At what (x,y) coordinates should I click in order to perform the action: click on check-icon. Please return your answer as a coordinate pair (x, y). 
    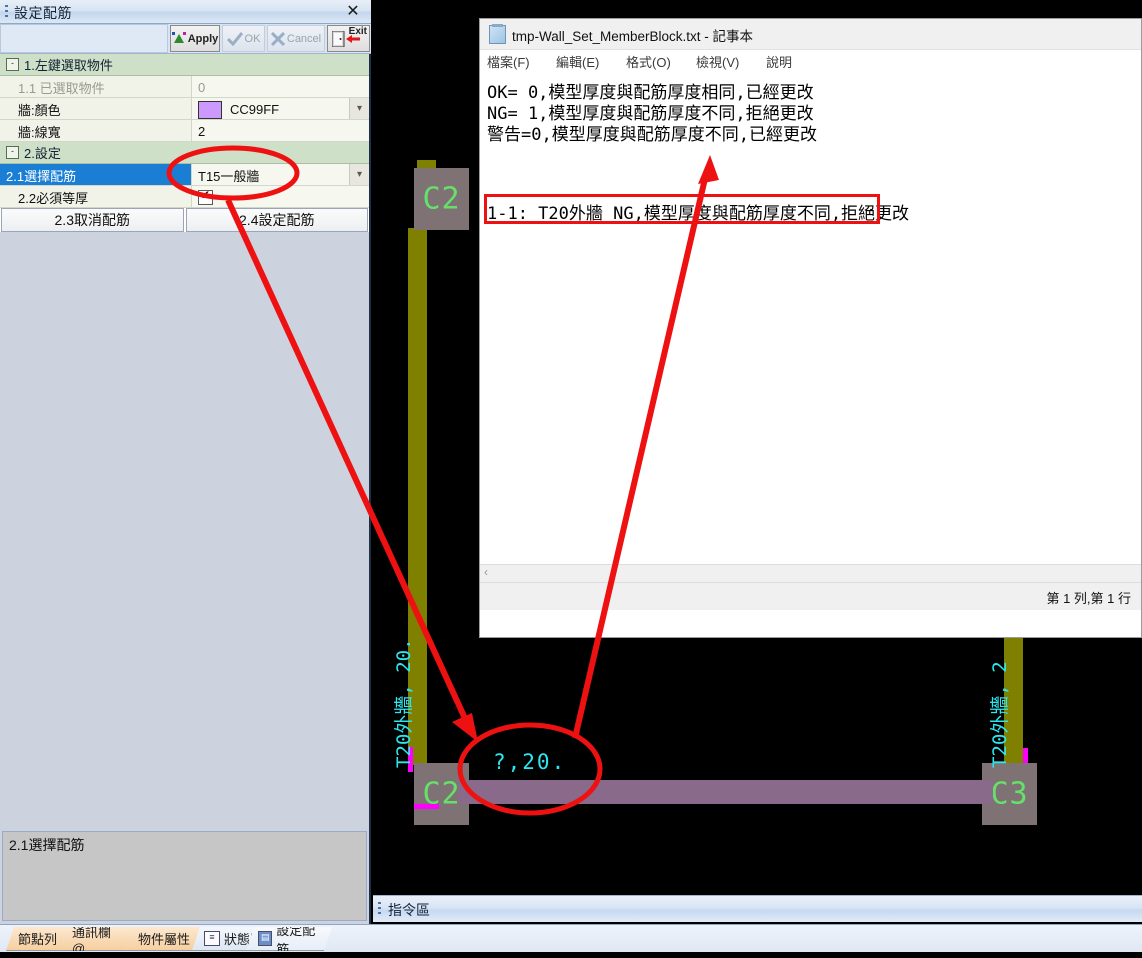
    Looking at the image, I should click on (234, 38).